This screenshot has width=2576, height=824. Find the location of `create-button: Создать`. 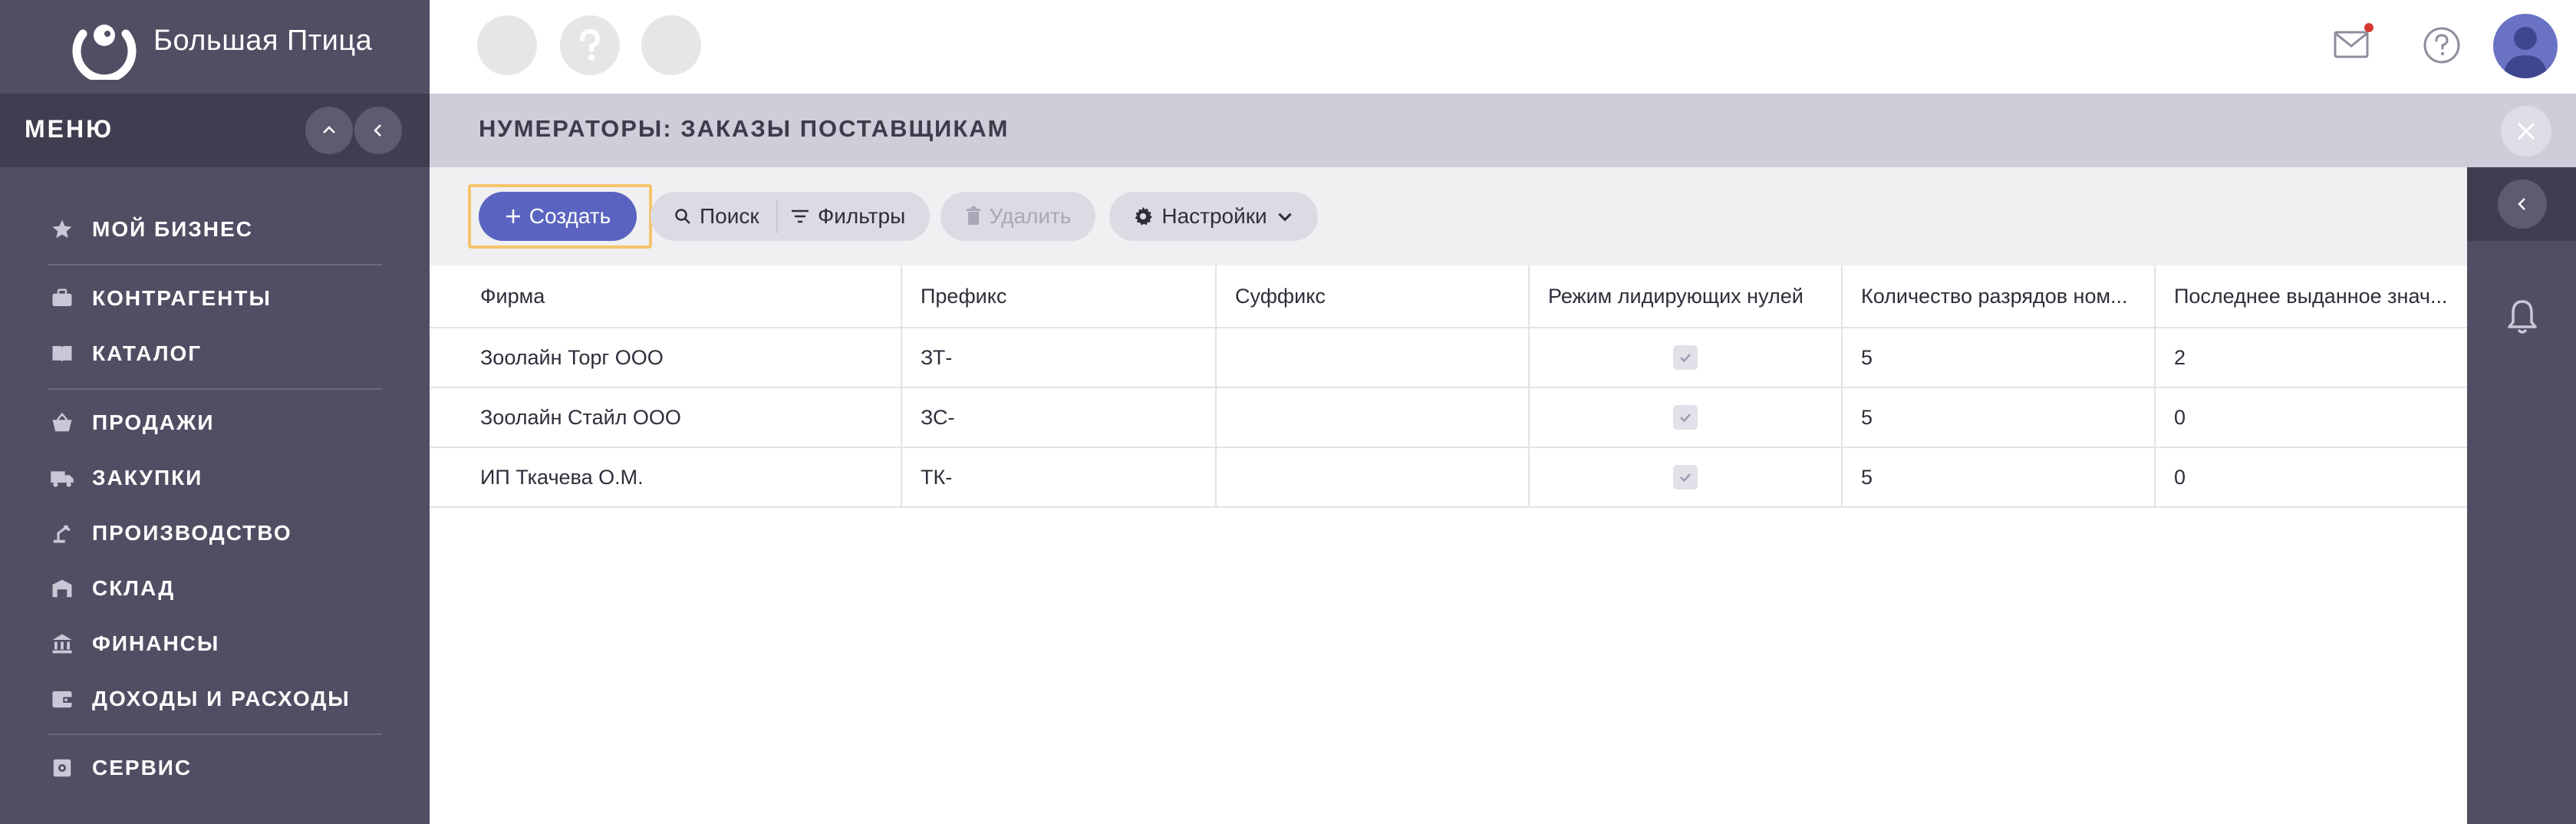

create-button: Создать is located at coordinates (558, 216).